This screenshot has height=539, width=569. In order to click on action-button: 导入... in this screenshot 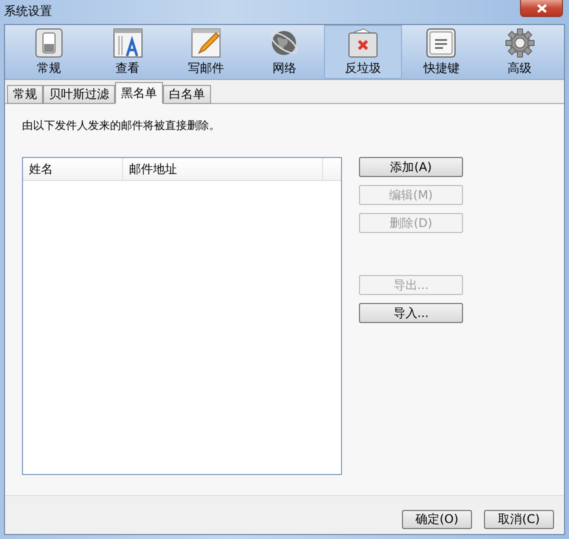, I will do `click(411, 313)`.